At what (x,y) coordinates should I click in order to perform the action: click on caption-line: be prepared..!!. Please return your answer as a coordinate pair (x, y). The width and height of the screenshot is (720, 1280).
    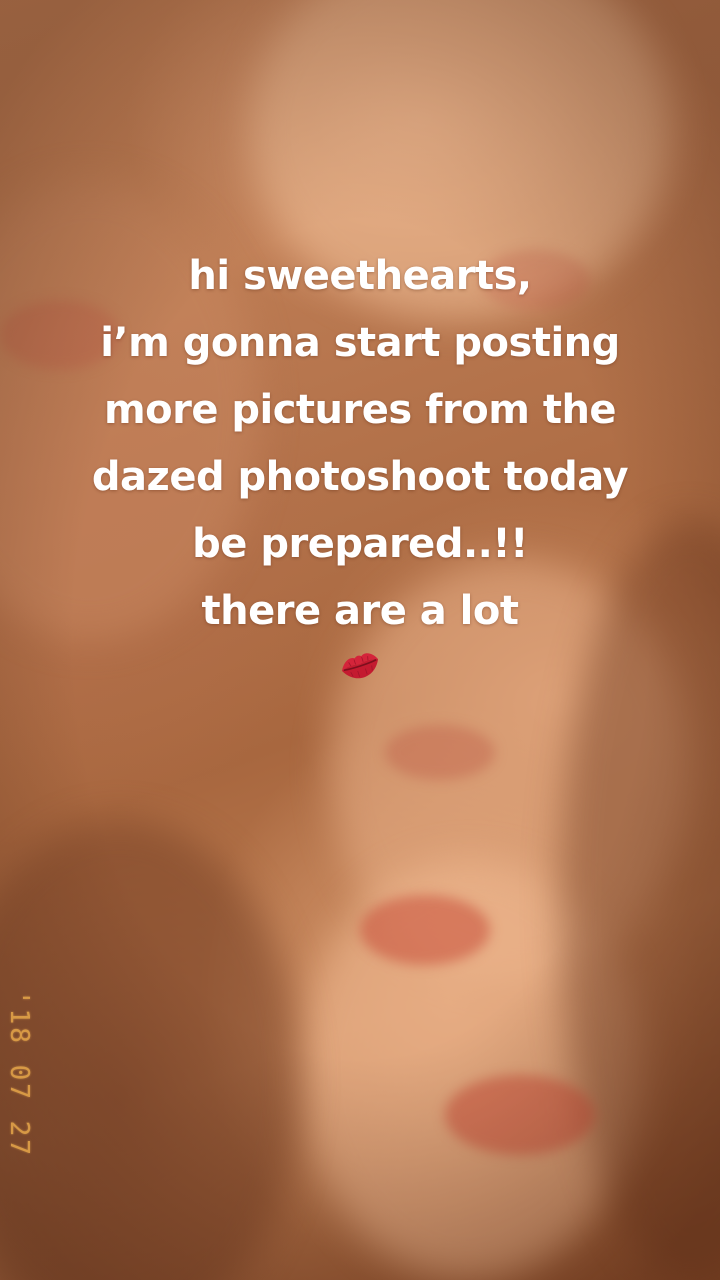
    Looking at the image, I should click on (360, 544).